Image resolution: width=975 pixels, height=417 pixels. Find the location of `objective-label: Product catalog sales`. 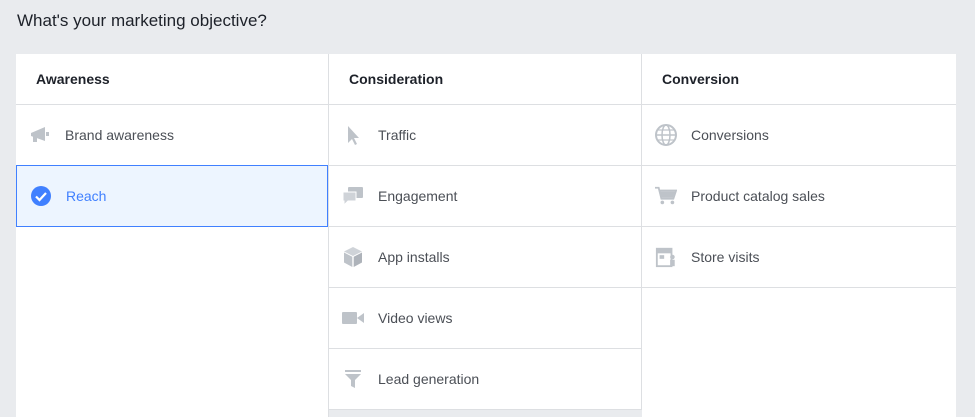

objective-label: Product catalog sales is located at coordinates (758, 196).